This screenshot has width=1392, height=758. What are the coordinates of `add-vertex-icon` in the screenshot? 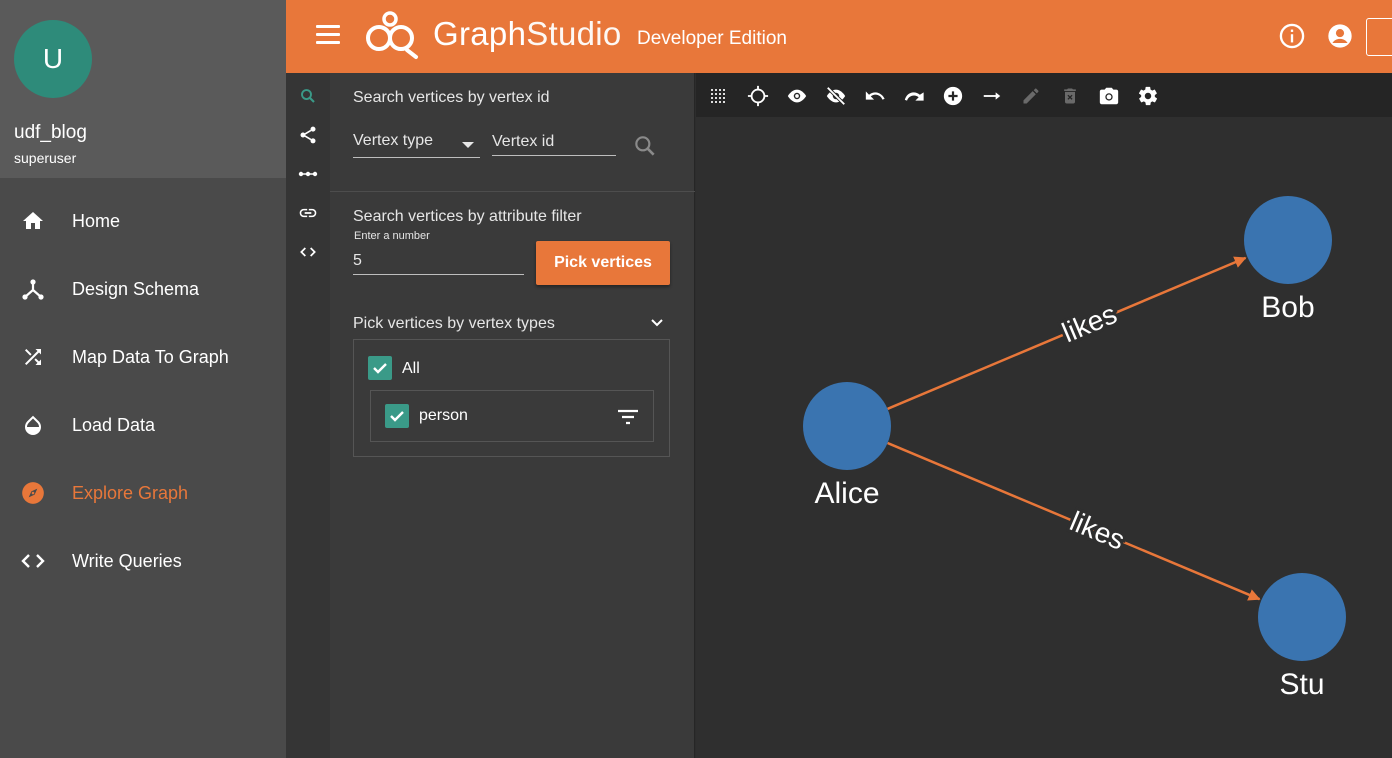 It's located at (953, 96).